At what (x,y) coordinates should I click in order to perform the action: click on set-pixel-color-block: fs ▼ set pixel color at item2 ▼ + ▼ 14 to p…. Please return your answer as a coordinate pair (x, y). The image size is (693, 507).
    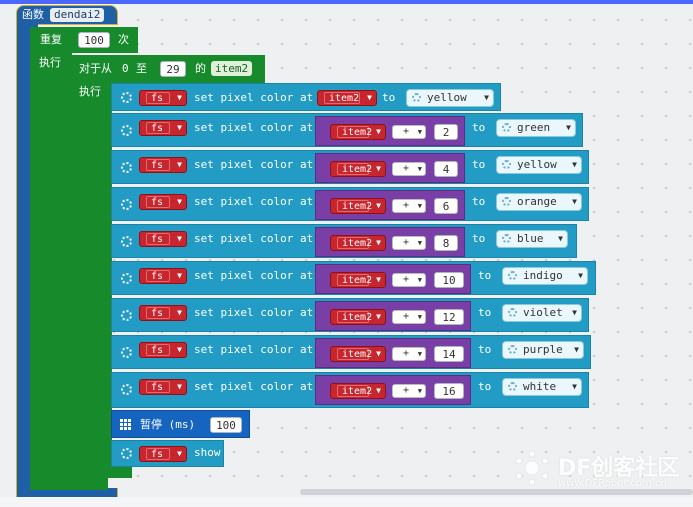
    Looking at the image, I should click on (351, 352).